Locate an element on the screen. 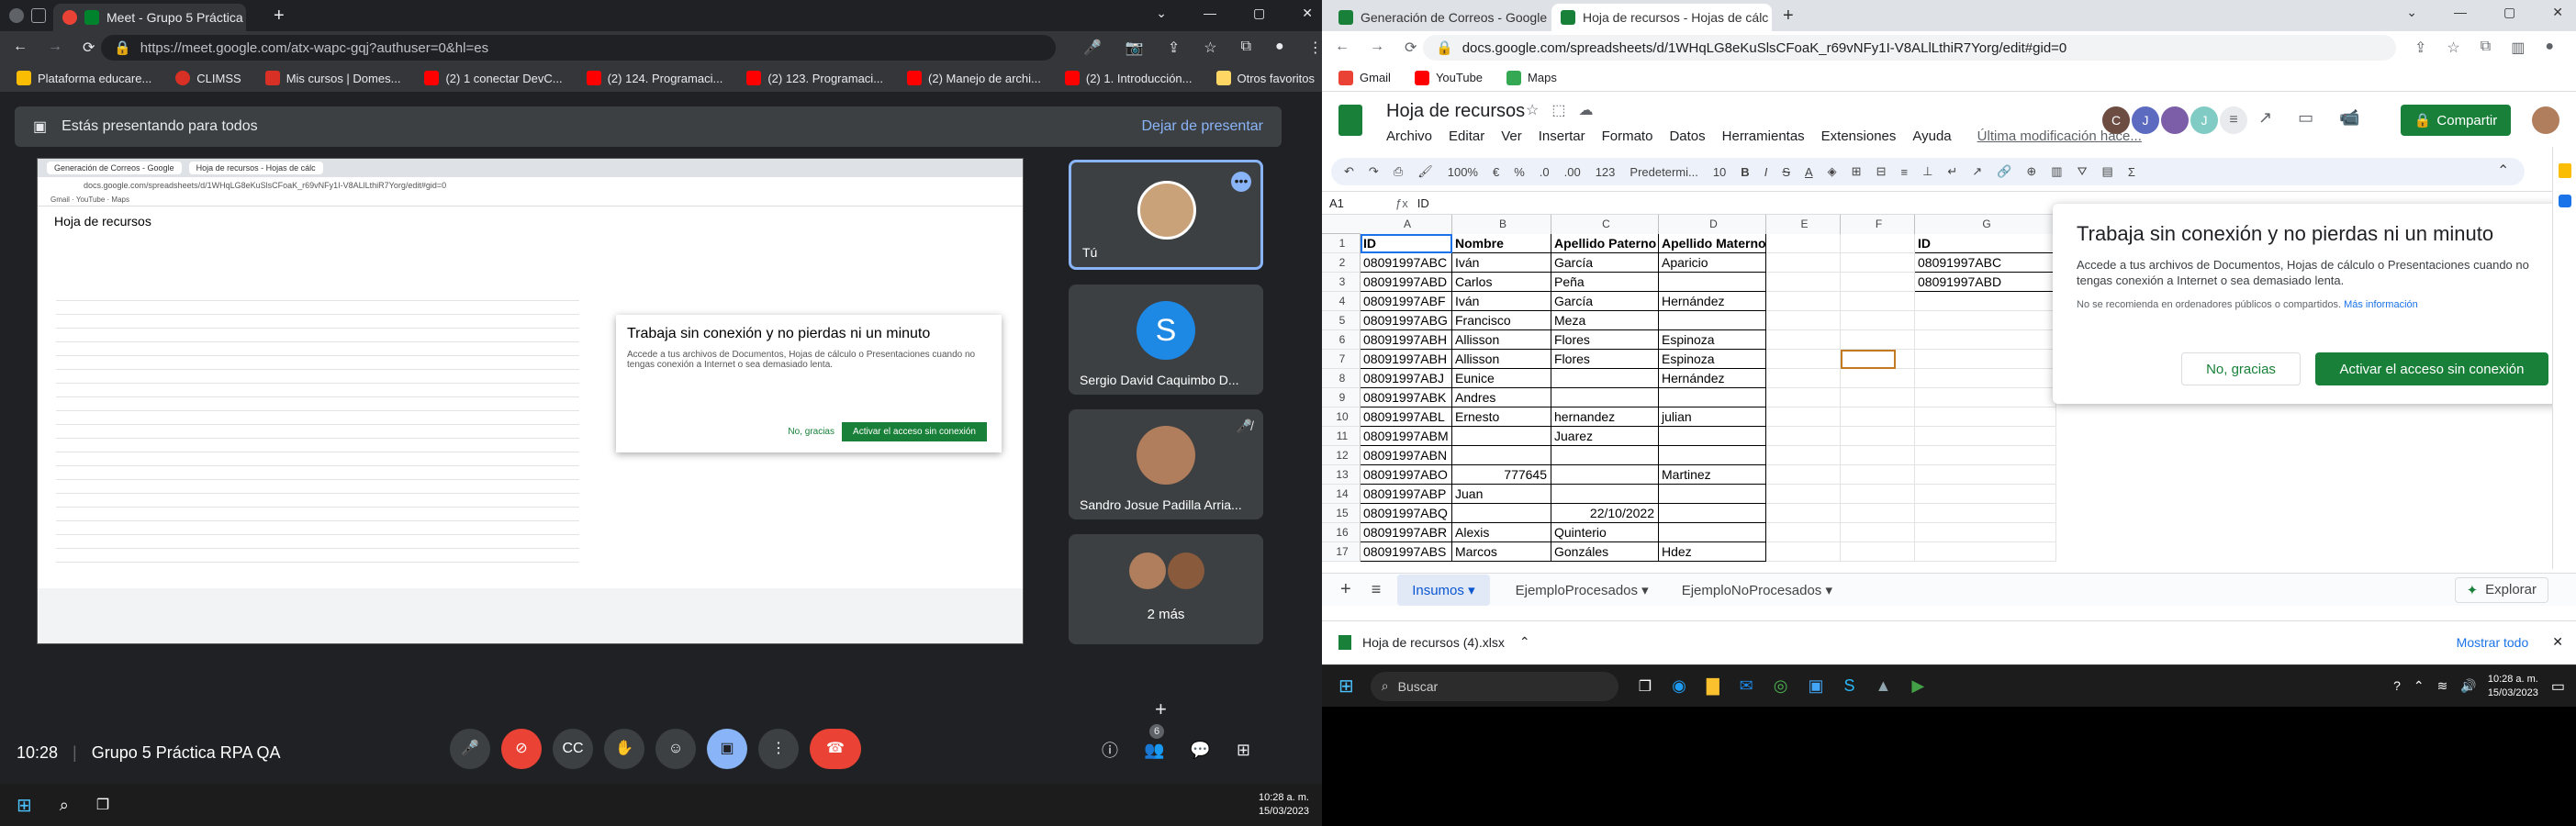 This screenshot has height=826, width=2576. row-header: 16 is located at coordinates (1341, 532).